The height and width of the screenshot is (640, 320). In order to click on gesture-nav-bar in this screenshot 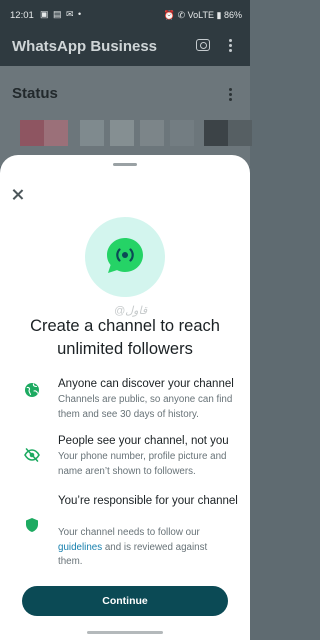, I will do `click(125, 632)`.